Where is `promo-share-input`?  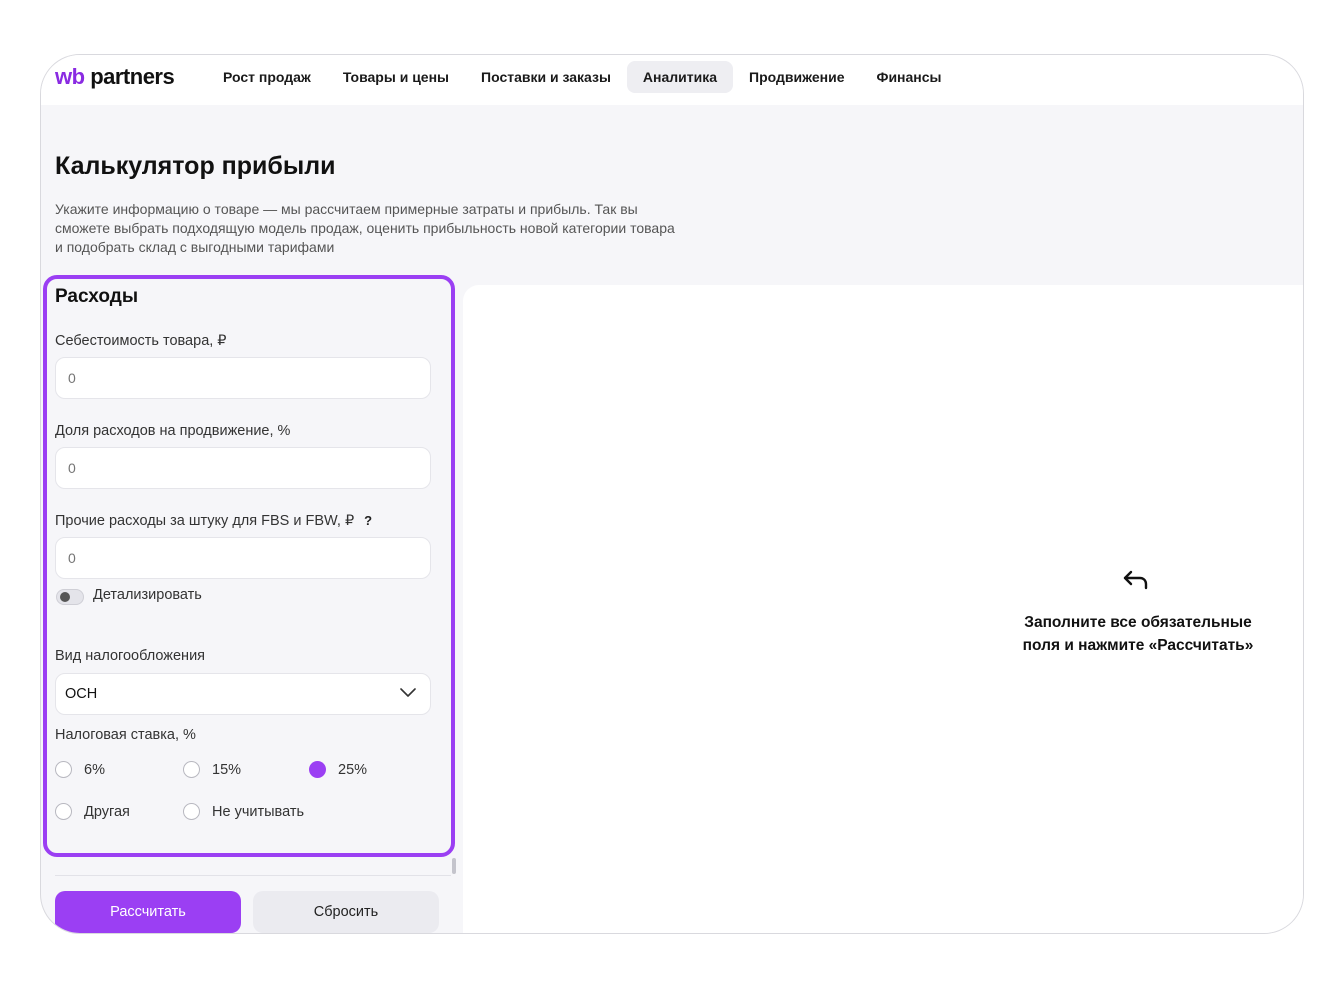 promo-share-input is located at coordinates (243, 468).